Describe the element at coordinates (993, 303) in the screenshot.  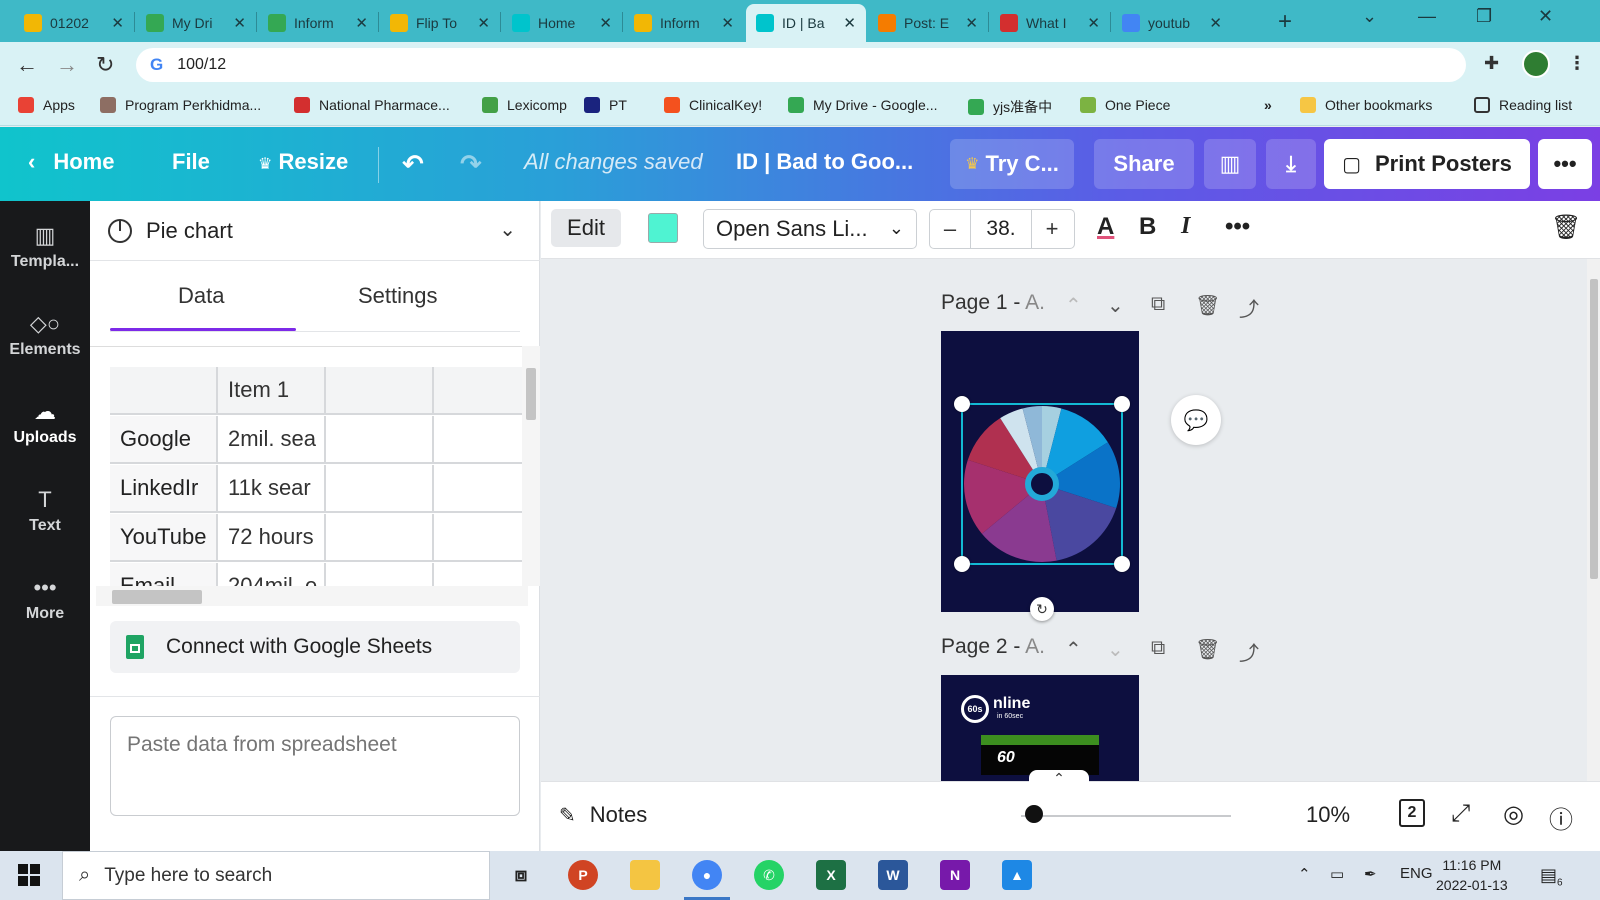
I see `page-1-label: Page 1 - A.` at that location.